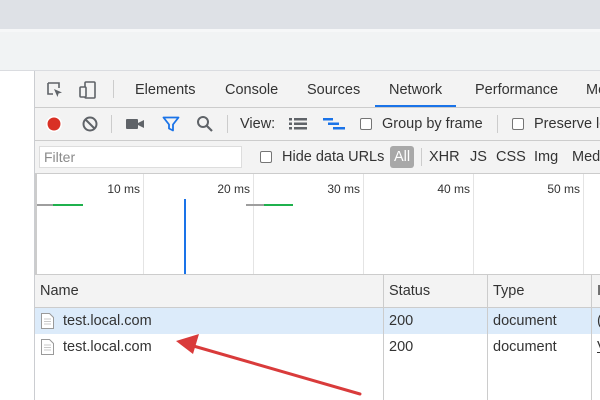  What do you see at coordinates (516, 89) in the screenshot?
I see `tab-performance: Performance` at bounding box center [516, 89].